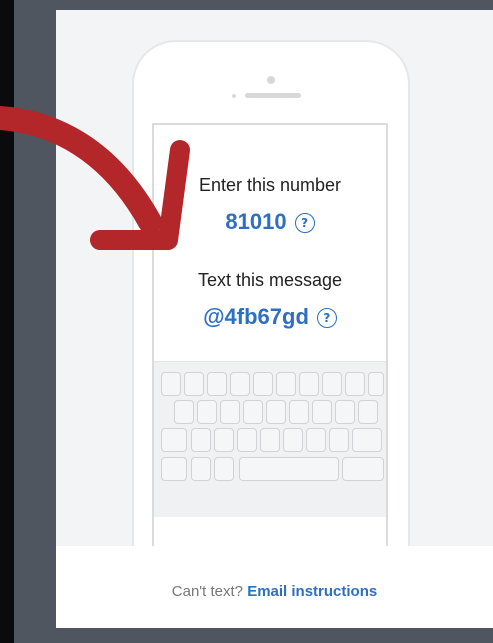  I want to click on footer-bar: Can't text? Email instructions, so click(274, 587).